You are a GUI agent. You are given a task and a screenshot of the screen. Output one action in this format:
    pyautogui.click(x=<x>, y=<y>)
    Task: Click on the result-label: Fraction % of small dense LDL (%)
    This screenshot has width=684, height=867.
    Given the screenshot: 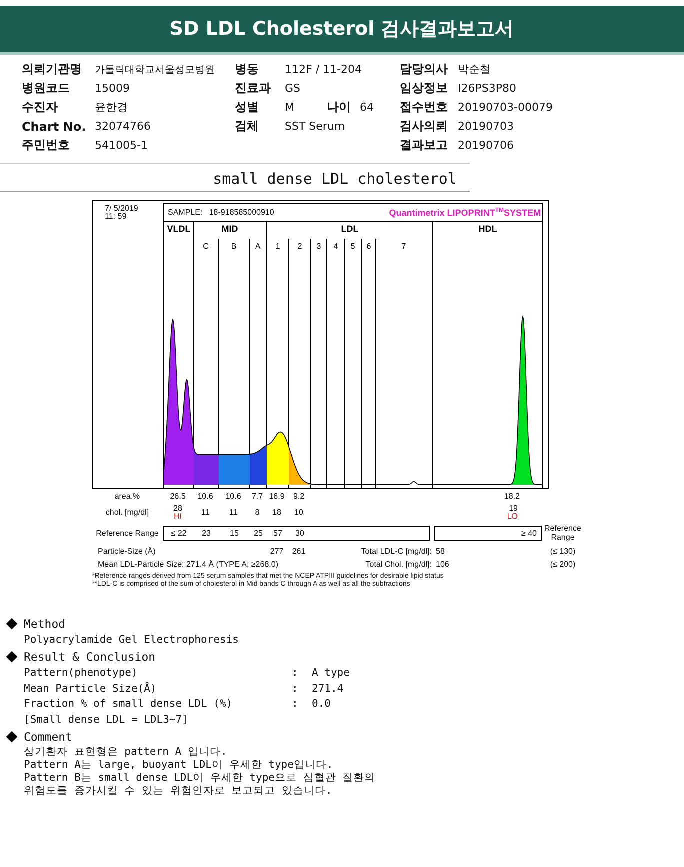 What is the action you would take?
    pyautogui.click(x=129, y=704)
    